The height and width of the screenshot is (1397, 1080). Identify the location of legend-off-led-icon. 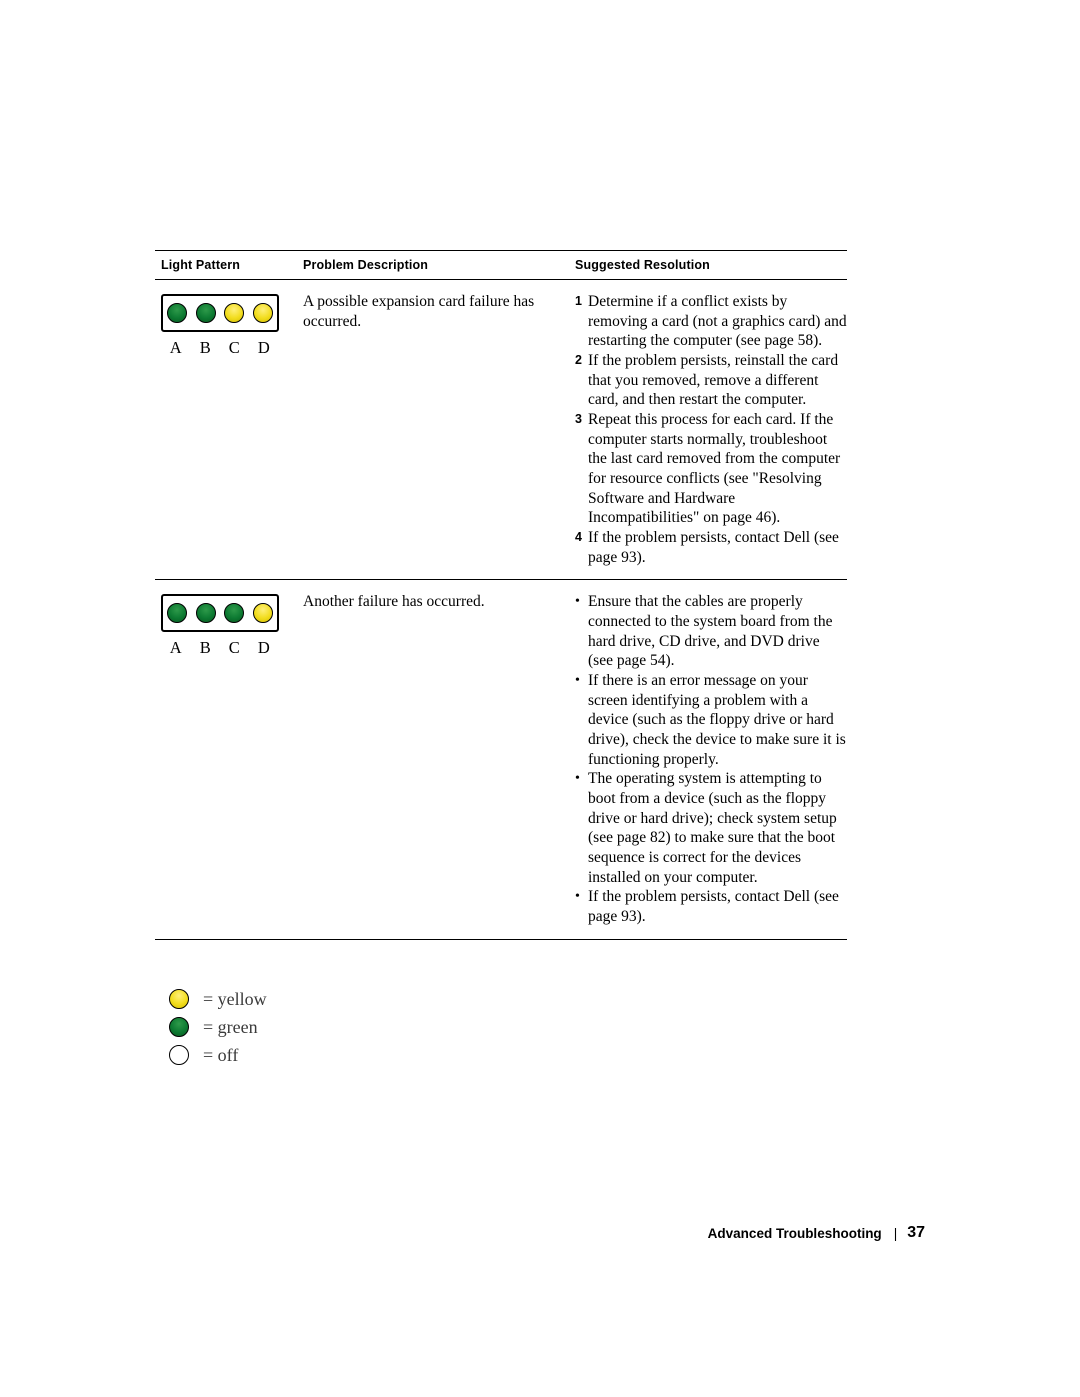
(179, 1055).